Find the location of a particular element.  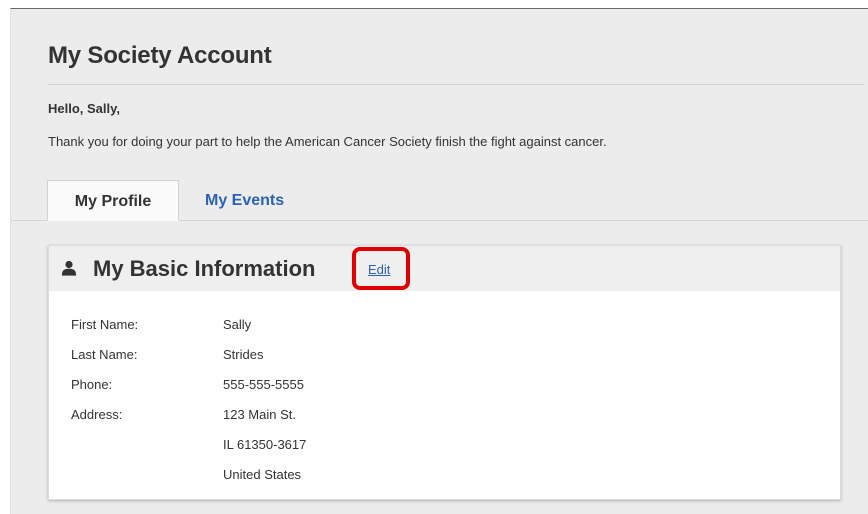

field-value-address-line2: IL 61350-3617 is located at coordinates (265, 444).